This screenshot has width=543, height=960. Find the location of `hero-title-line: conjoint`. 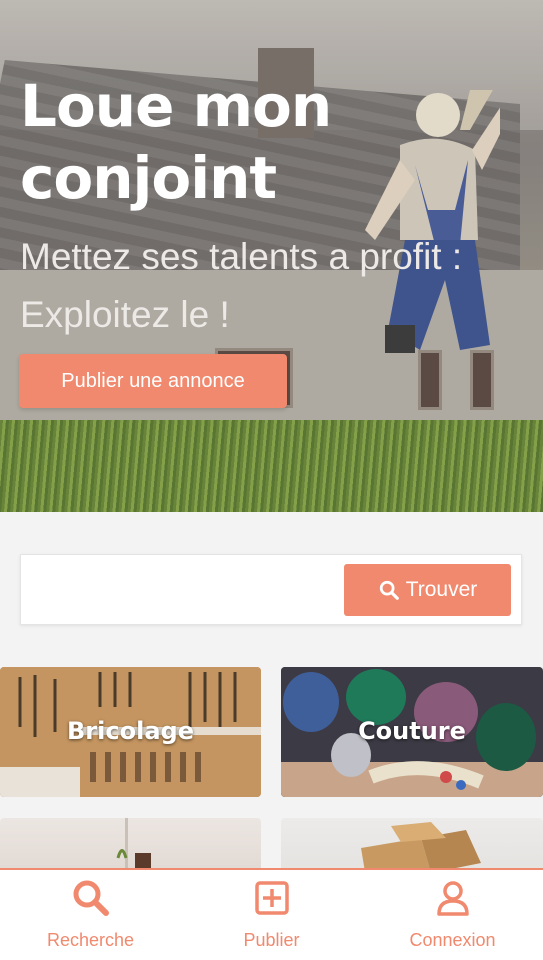

hero-title-line: conjoint is located at coordinates (148, 178).